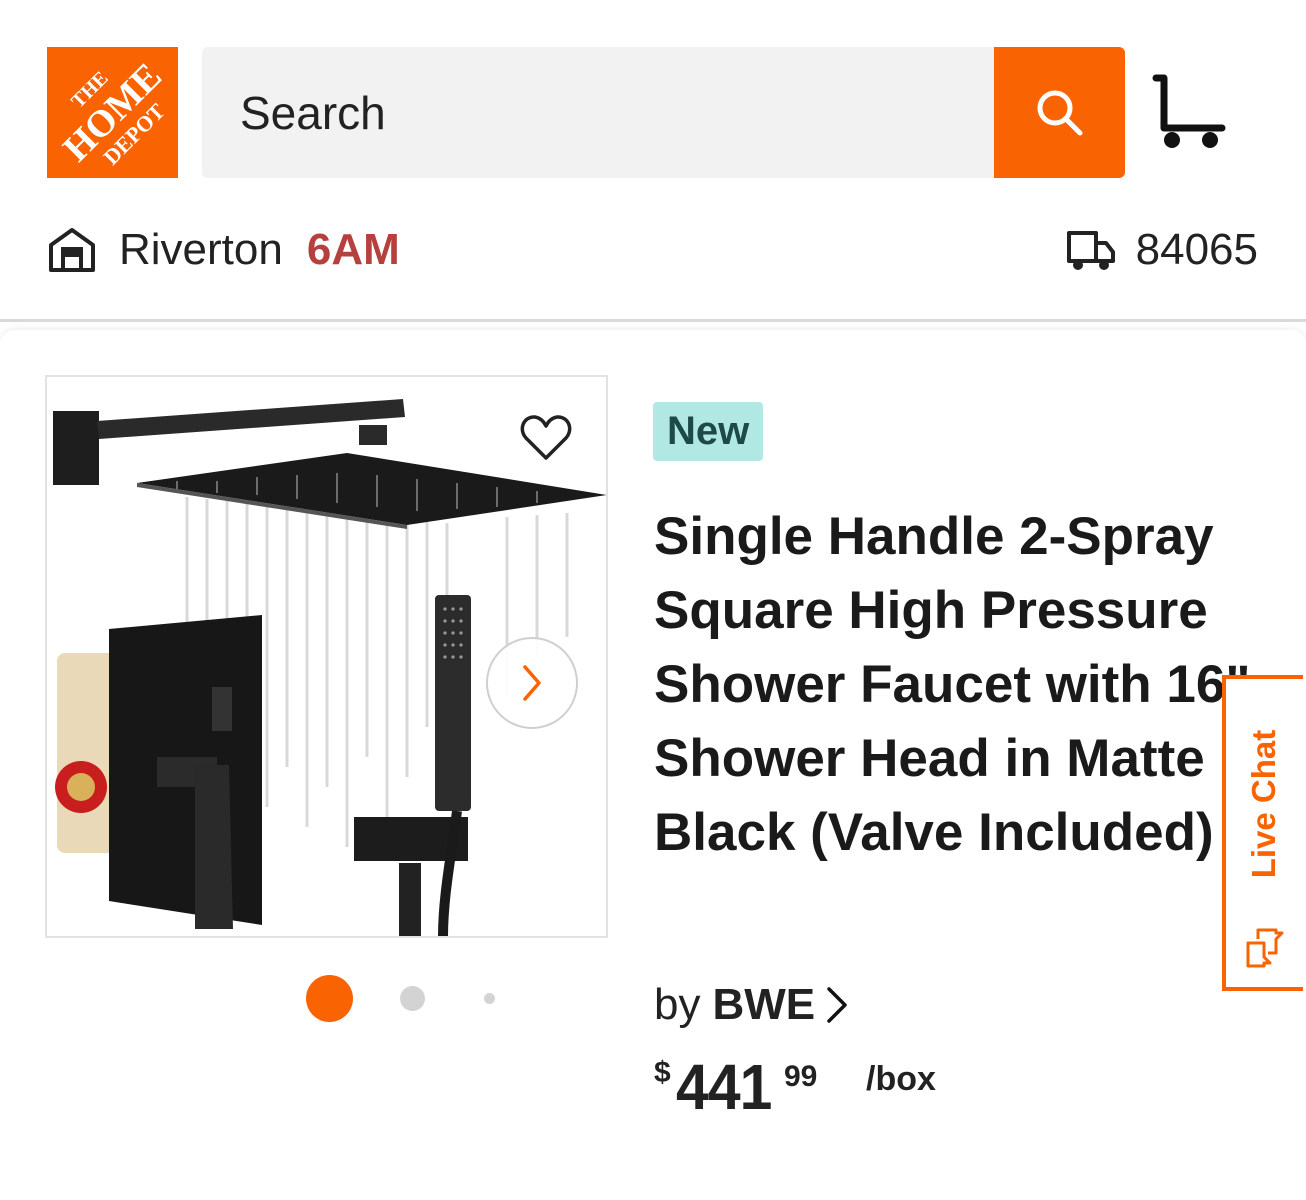 This screenshot has width=1306, height=1200. What do you see at coordinates (1263, 804) in the screenshot?
I see `live-chat-label: Live Chat` at bounding box center [1263, 804].